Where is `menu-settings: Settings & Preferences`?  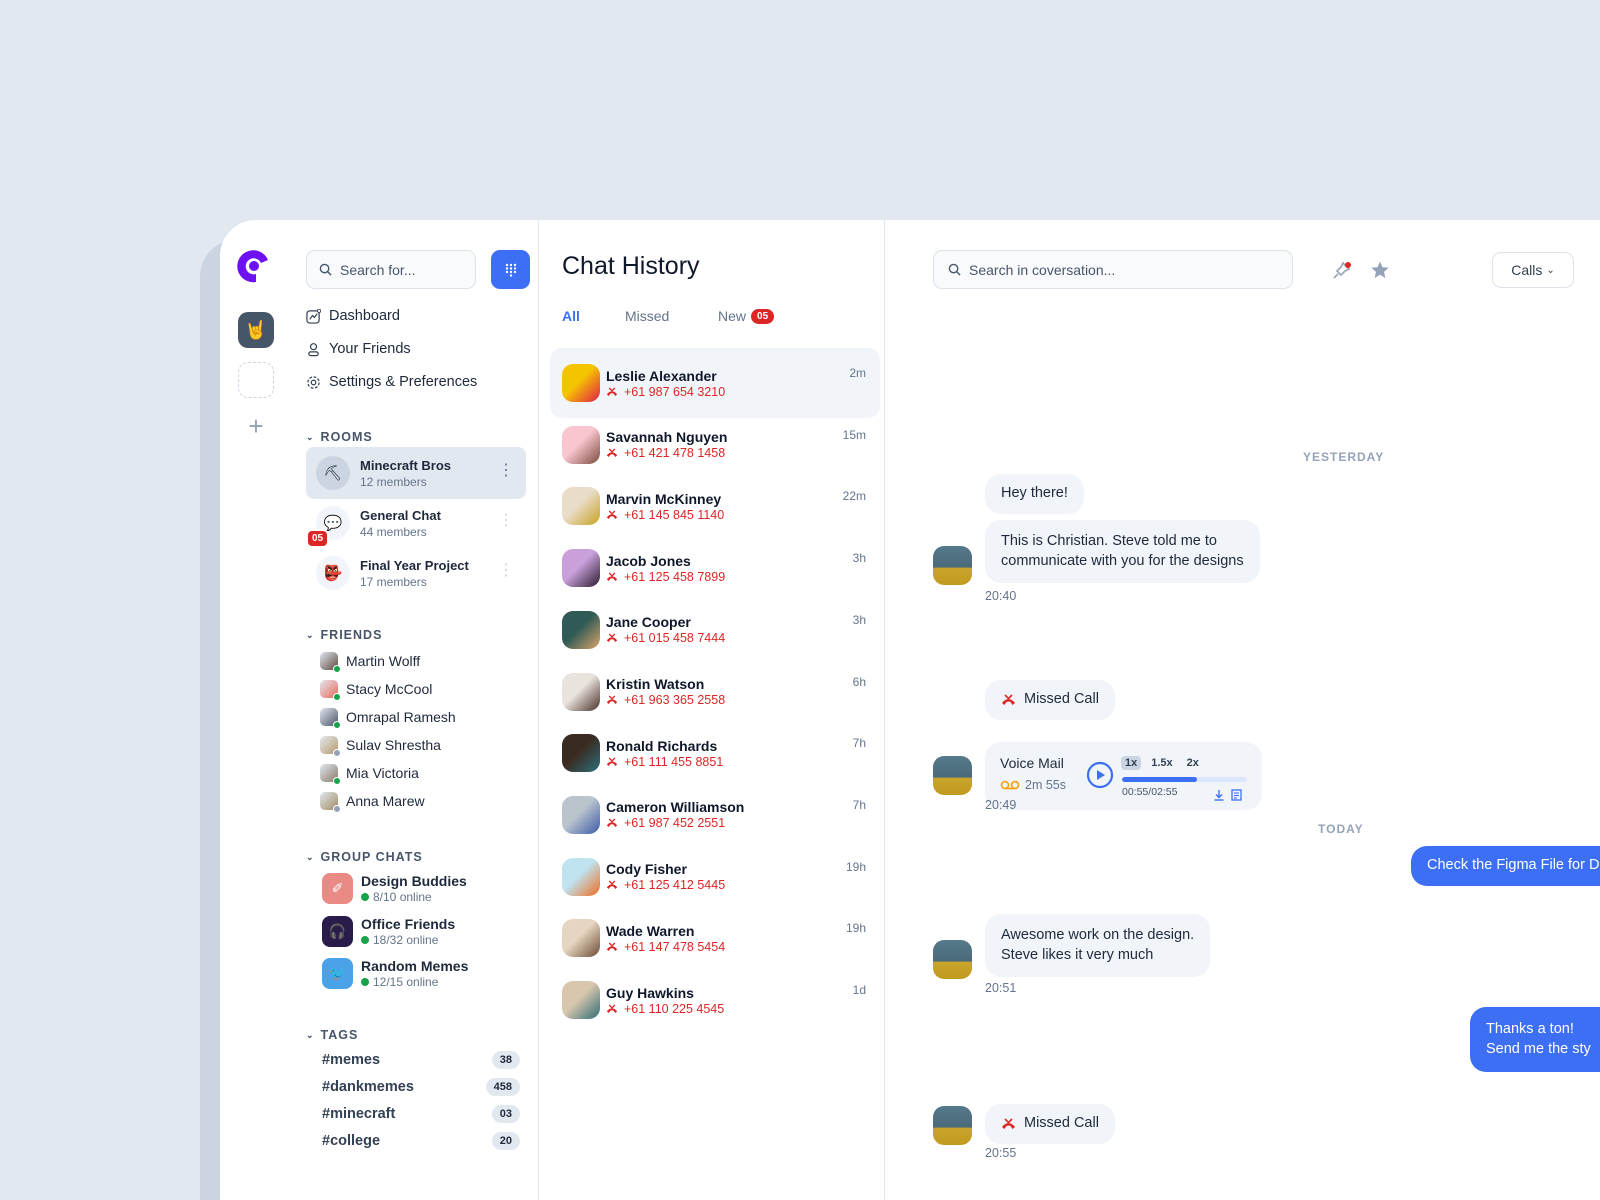
menu-settings: Settings & Preferences is located at coordinates (391, 382).